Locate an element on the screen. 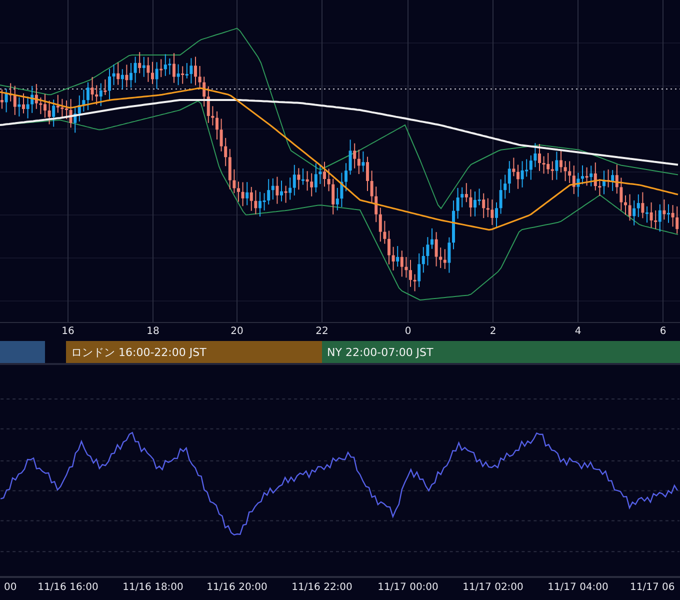 This screenshot has height=600, width=680. axis-label: 11/17 06 is located at coordinates (652, 588).